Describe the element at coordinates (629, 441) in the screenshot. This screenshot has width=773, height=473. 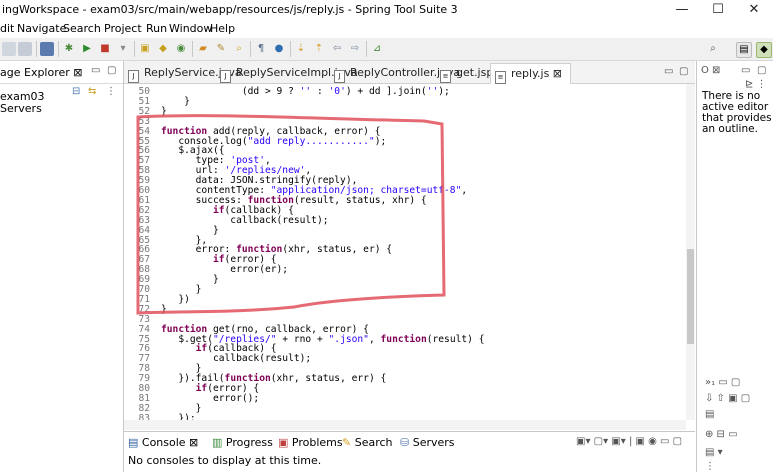
I see `console-toolbar-icon: ▣▾ ▢▾ ▣▾ | ▣ ◉ ▭ ▢` at that location.